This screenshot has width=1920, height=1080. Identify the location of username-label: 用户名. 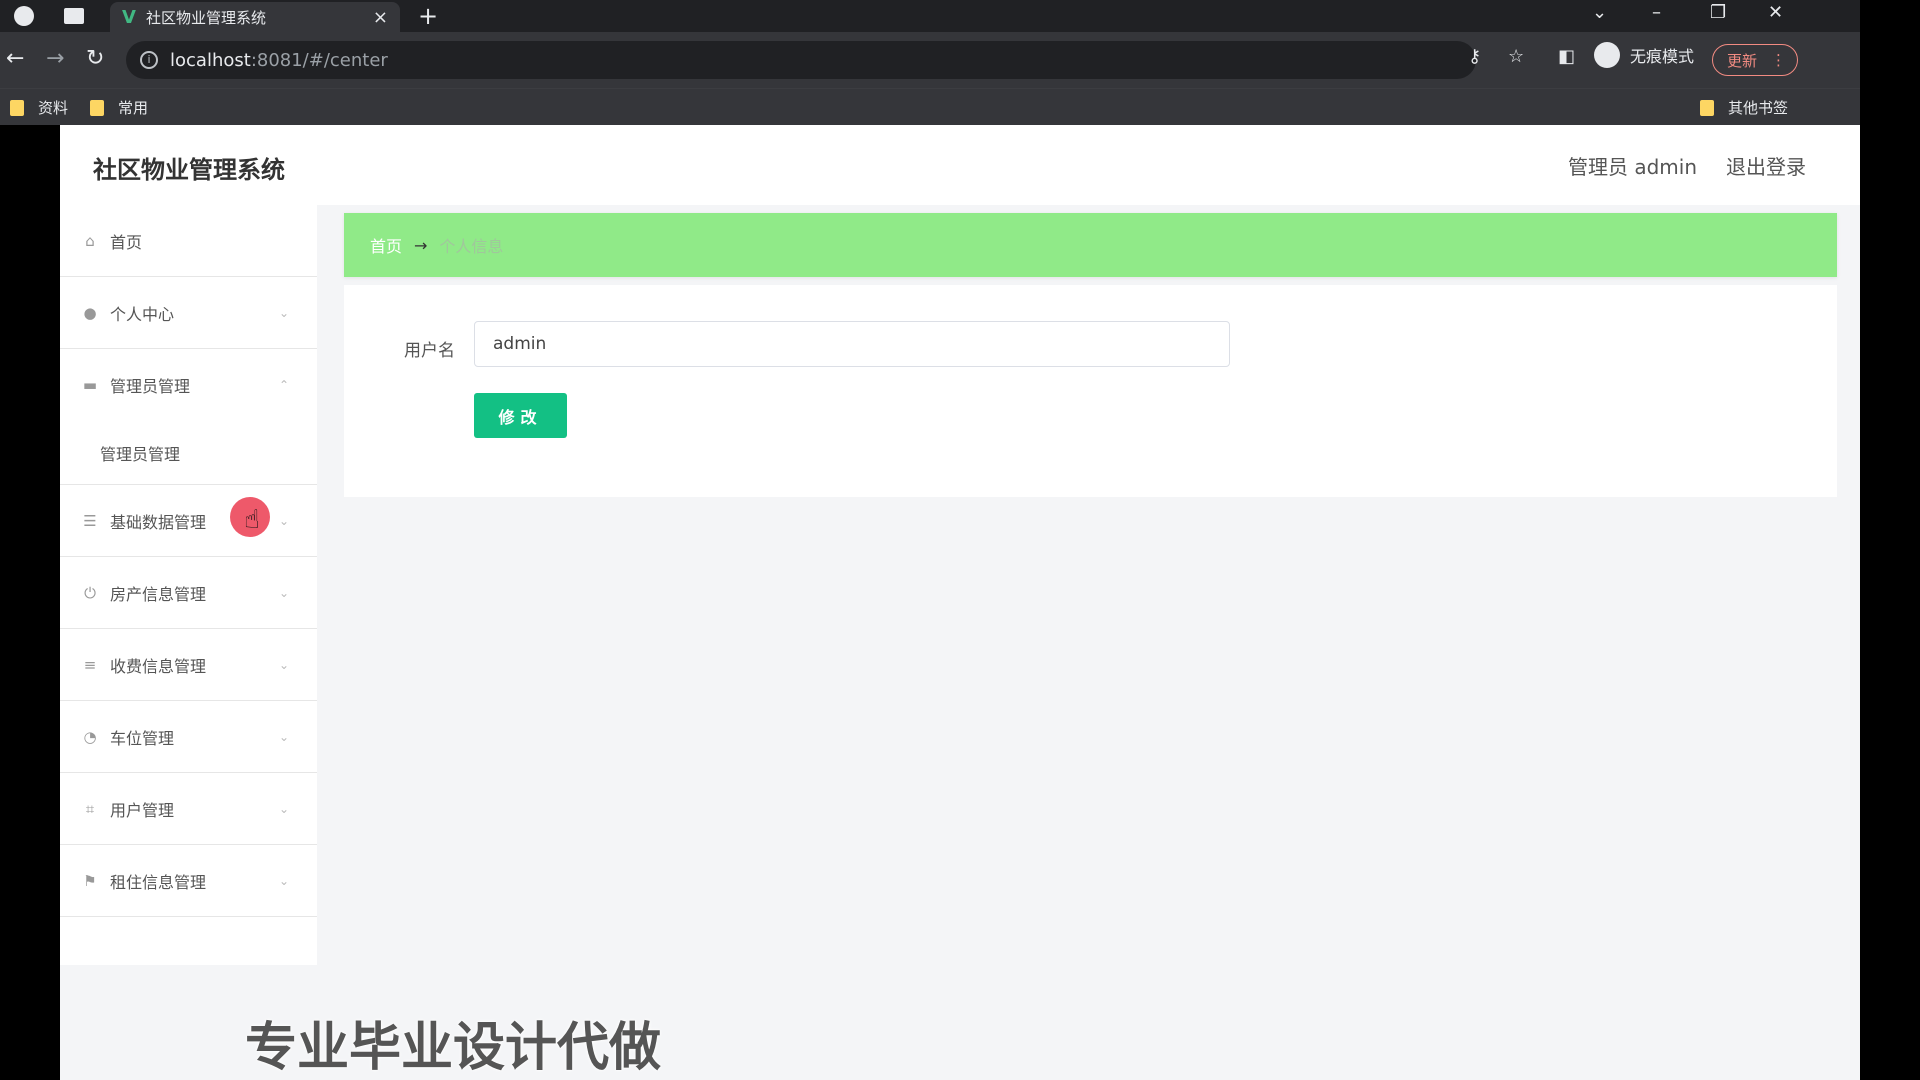
(429, 351).